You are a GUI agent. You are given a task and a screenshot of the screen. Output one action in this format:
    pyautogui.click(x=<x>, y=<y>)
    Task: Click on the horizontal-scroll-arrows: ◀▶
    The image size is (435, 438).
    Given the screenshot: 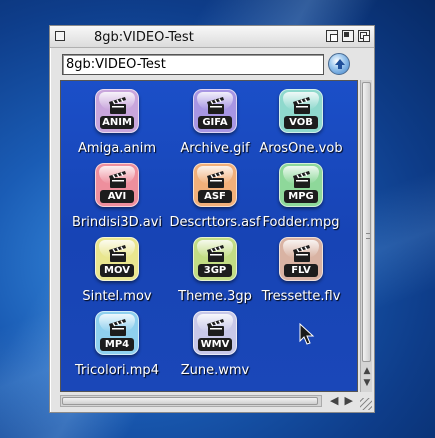 What is the action you would take?
    pyautogui.click(x=344, y=400)
    